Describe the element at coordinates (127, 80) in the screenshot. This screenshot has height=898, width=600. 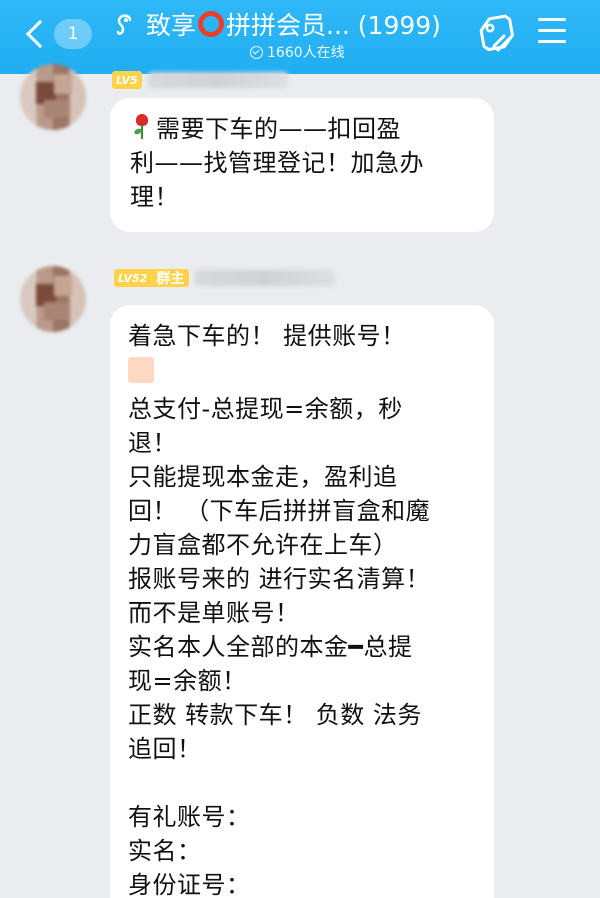
I see `level-badge: LV5` at that location.